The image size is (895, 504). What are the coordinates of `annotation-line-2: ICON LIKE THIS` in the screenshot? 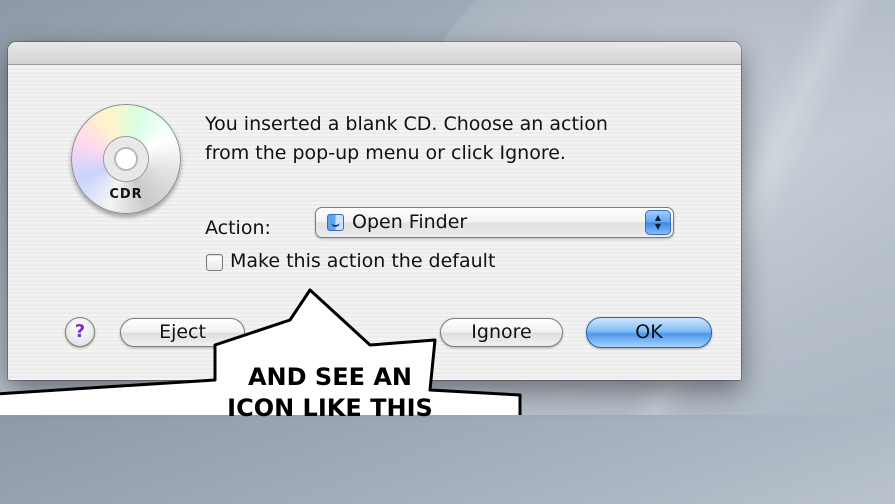 It's located at (330, 408).